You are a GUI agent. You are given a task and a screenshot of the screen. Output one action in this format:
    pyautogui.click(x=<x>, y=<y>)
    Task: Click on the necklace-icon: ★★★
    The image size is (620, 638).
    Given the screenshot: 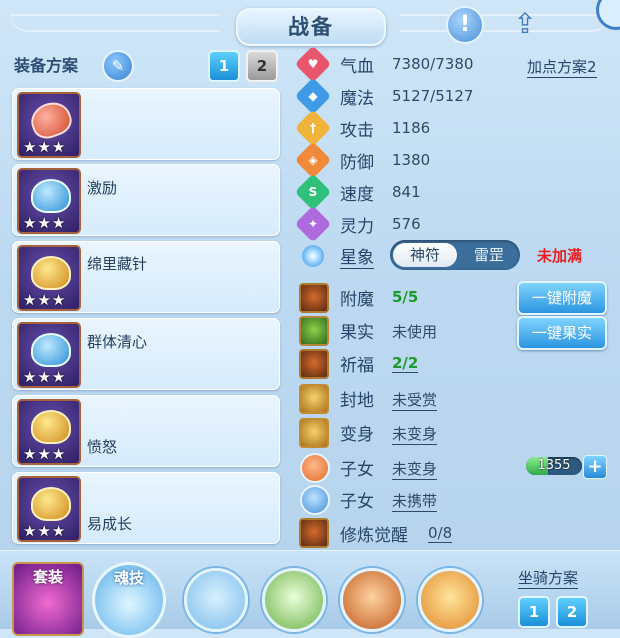 What is the action you would take?
    pyautogui.click(x=49, y=278)
    